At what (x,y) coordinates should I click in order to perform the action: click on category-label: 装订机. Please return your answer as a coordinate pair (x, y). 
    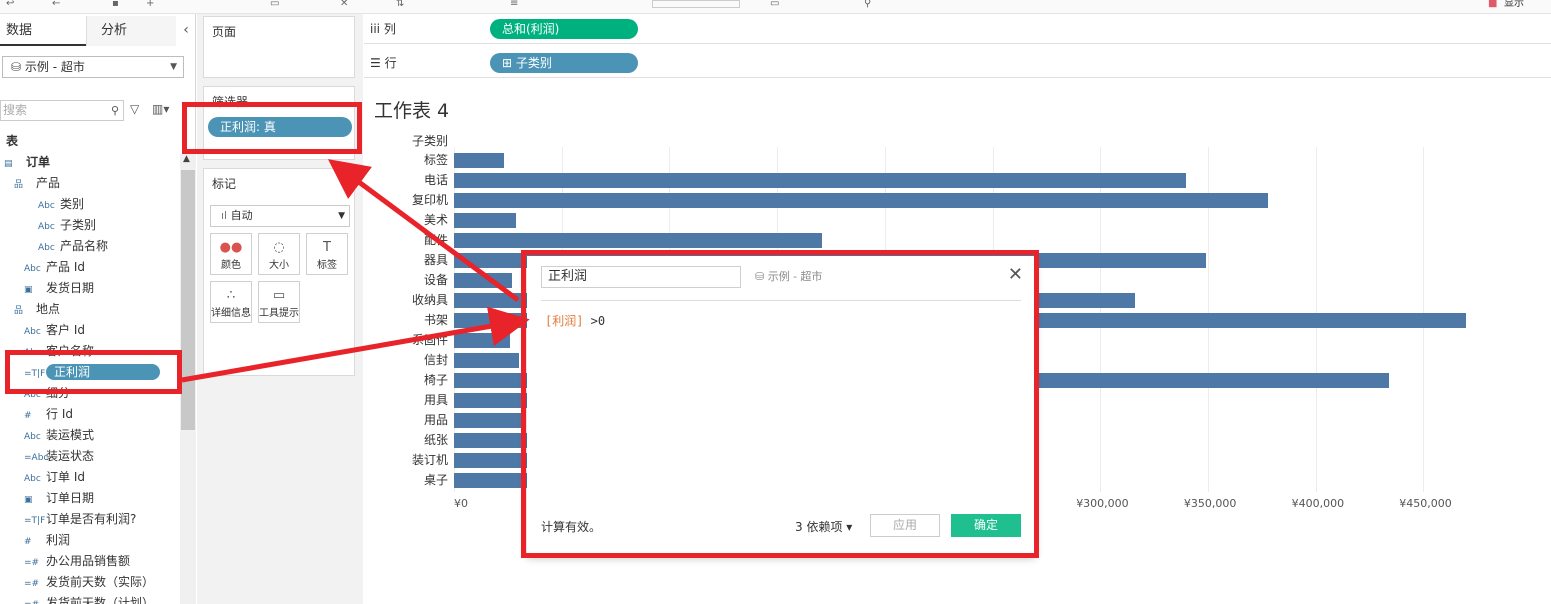
    Looking at the image, I should click on (429, 460).